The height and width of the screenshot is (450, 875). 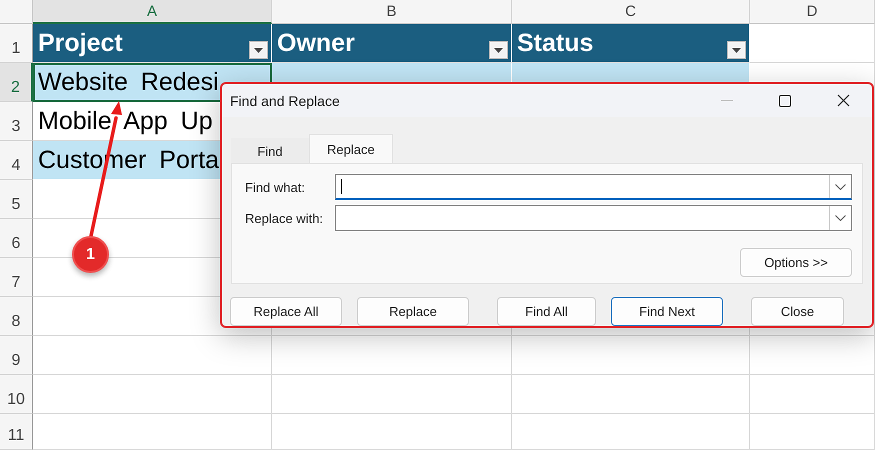 What do you see at coordinates (275, 187) in the screenshot?
I see `field-label: Find what:` at bounding box center [275, 187].